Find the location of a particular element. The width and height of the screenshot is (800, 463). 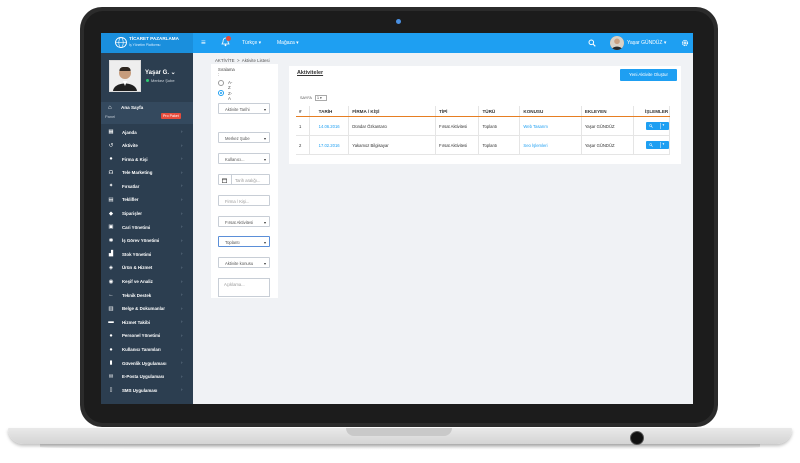

tags-icon: ◈ is located at coordinates (111, 267).